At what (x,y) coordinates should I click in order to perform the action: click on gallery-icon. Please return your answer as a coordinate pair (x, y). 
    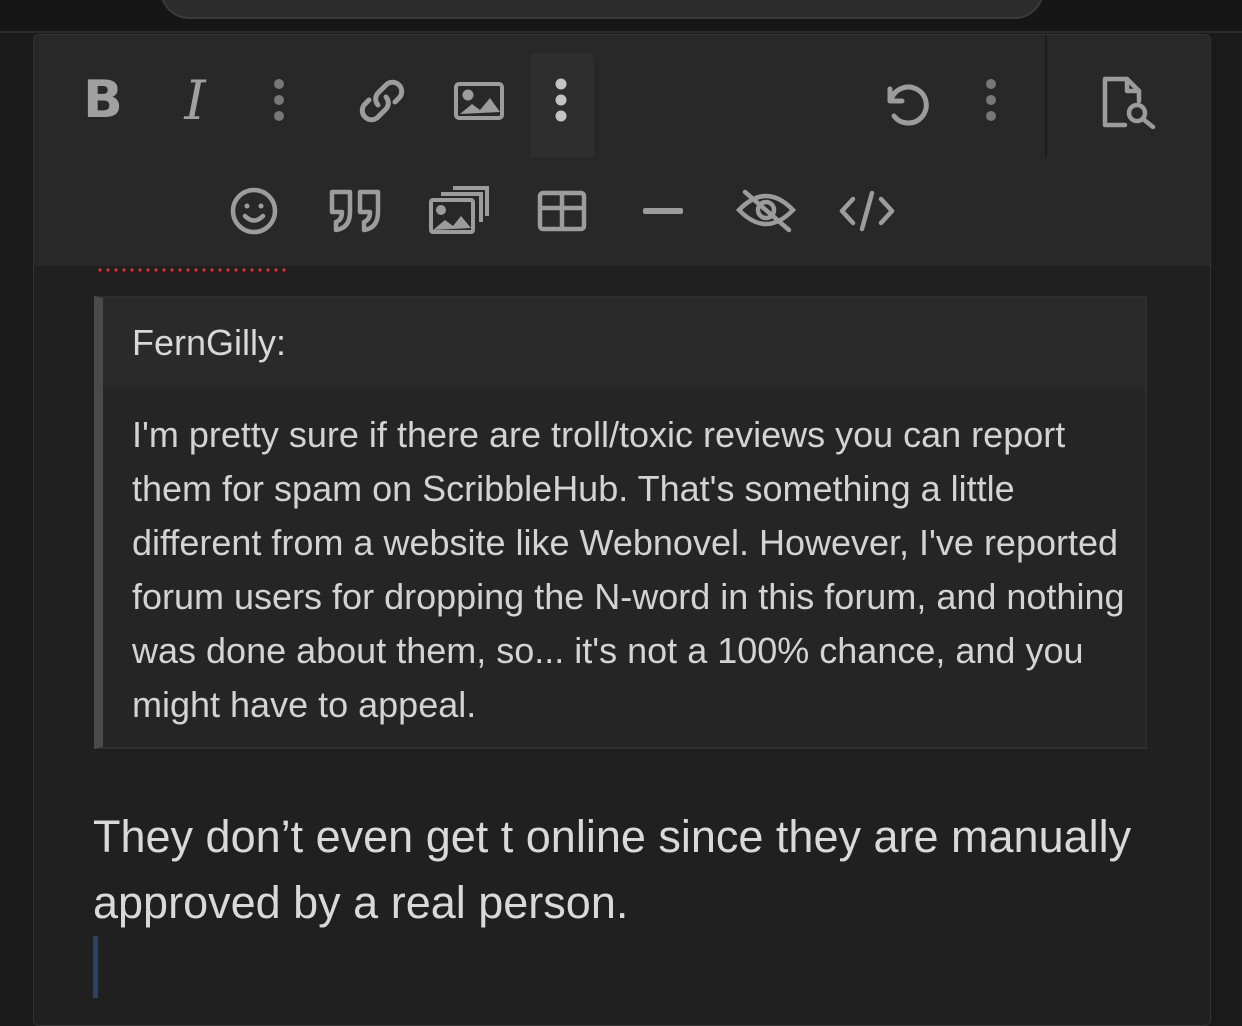
    Looking at the image, I should click on (459, 210).